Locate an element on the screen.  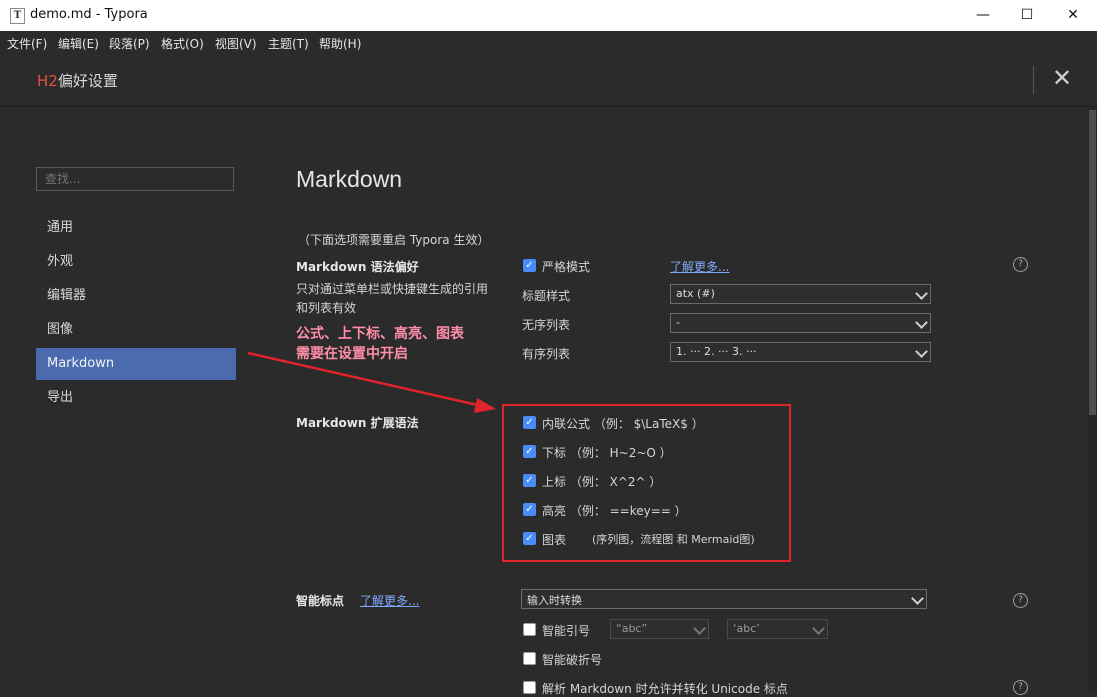
scrollbar-thumb is located at coordinates (1092, 262).